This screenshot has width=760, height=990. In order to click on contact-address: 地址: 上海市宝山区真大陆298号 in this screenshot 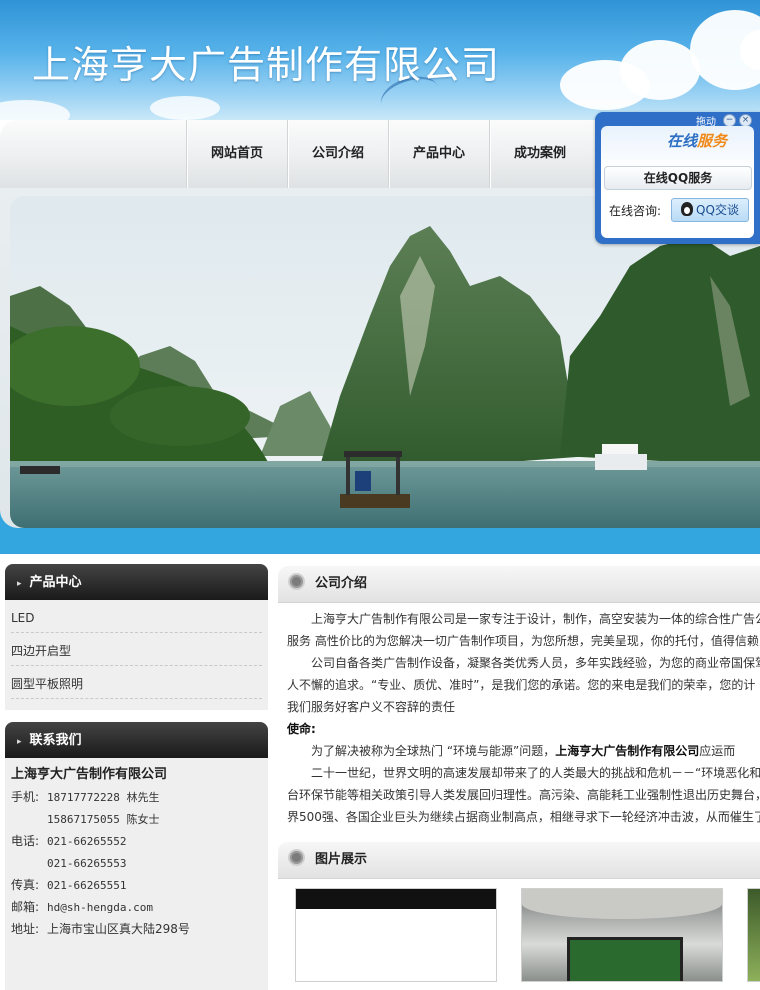, I will do `click(100, 929)`.